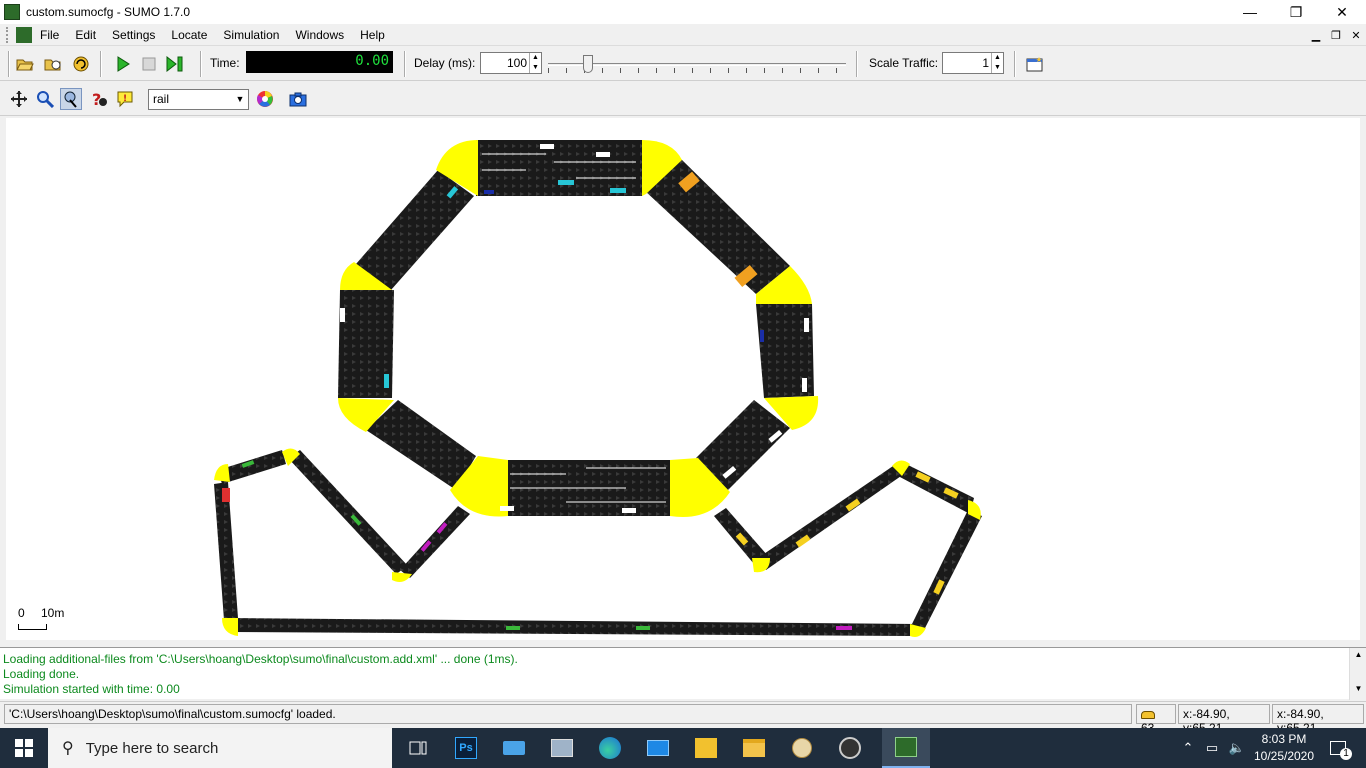  What do you see at coordinates (466, 748) in the screenshot?
I see `photoshop-icon: Ps` at bounding box center [466, 748].